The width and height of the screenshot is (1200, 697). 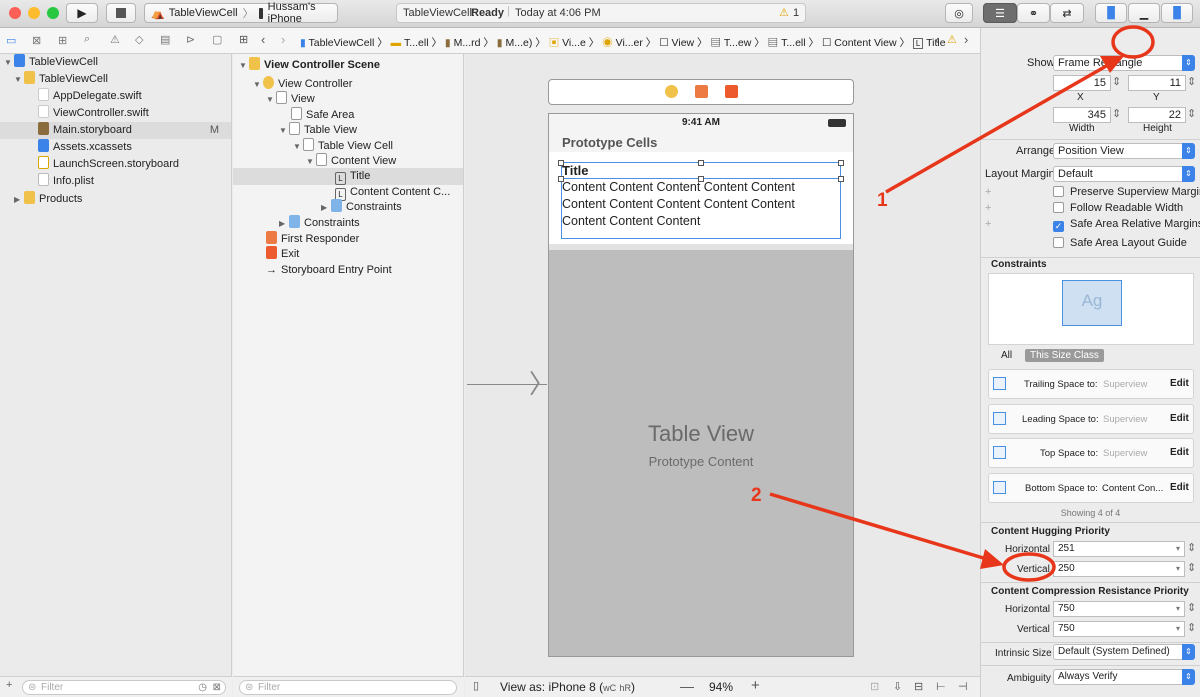 I want to click on outline-item: ▶ Constraints, so click(x=319, y=223).